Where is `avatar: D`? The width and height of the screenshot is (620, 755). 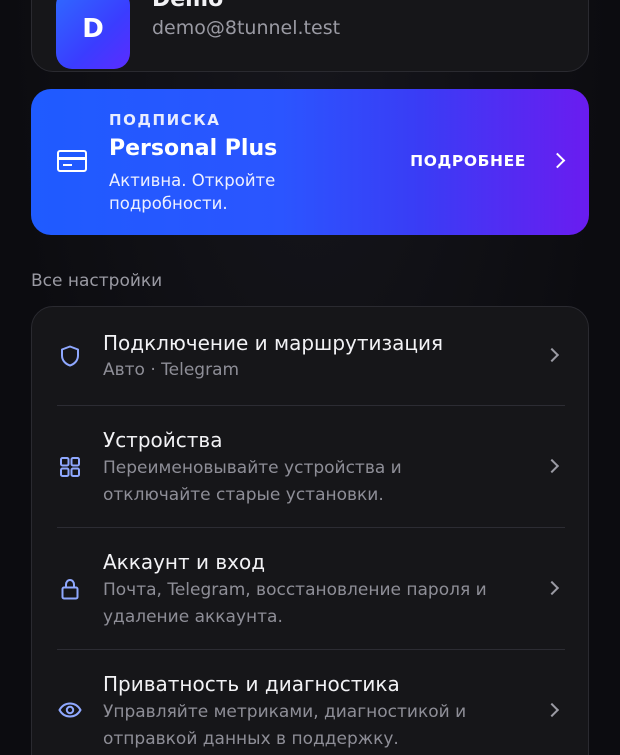 avatar: D is located at coordinates (93, 34).